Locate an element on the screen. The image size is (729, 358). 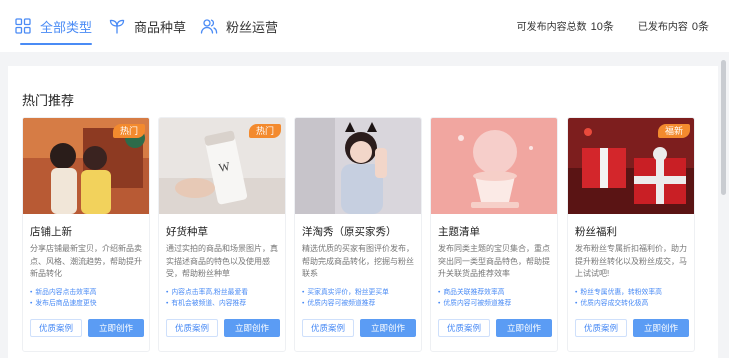
published-label: 已发布内容 is located at coordinates (662, 27).